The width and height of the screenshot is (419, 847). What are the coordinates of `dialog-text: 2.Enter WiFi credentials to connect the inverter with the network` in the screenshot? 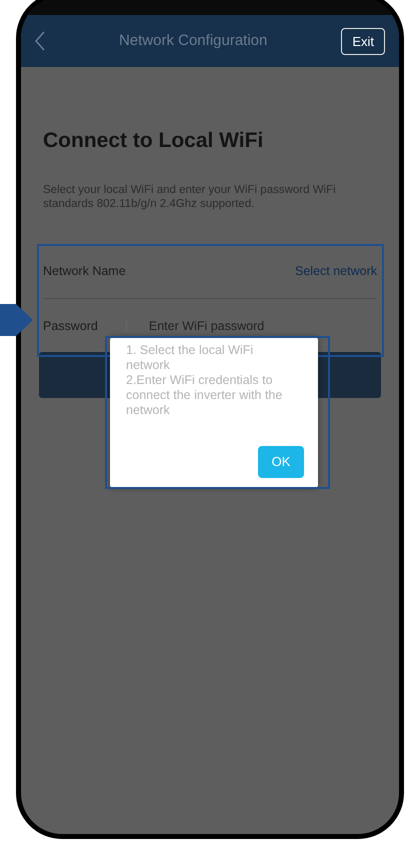 It's located at (205, 395).